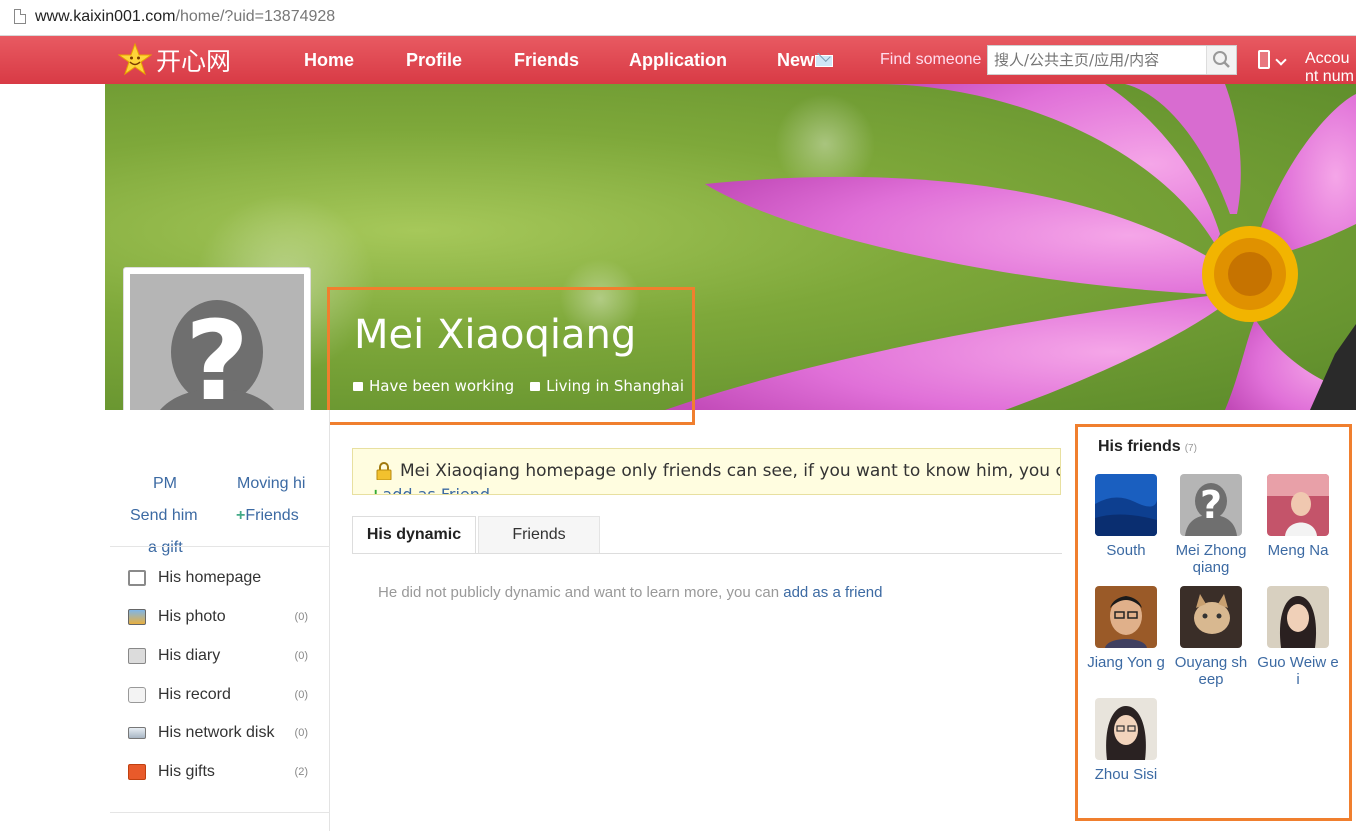 This screenshot has width=1356, height=831. What do you see at coordinates (137, 656) in the screenshot?
I see `diary-icon` at bounding box center [137, 656].